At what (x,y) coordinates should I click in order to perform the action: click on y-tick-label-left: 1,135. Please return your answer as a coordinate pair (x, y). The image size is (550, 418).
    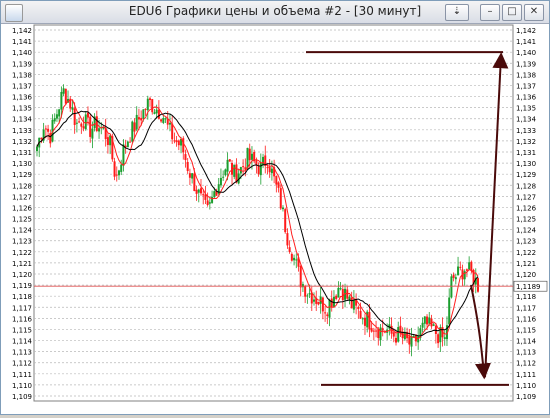
    Looking at the image, I should click on (22, 109).